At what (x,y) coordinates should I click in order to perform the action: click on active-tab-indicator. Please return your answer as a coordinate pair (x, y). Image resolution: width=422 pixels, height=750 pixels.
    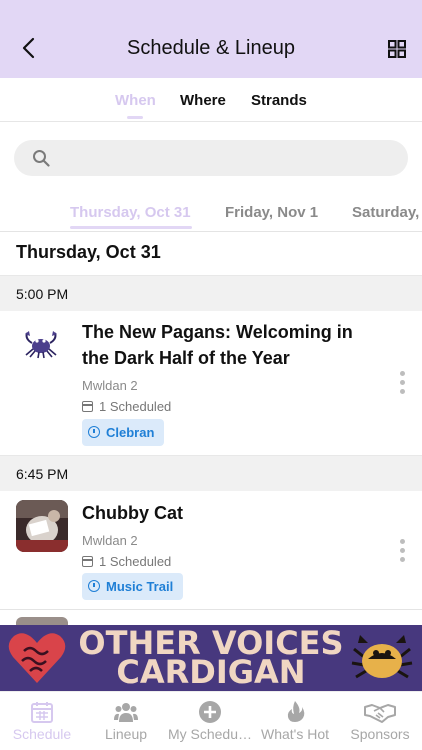
    Looking at the image, I should click on (135, 117).